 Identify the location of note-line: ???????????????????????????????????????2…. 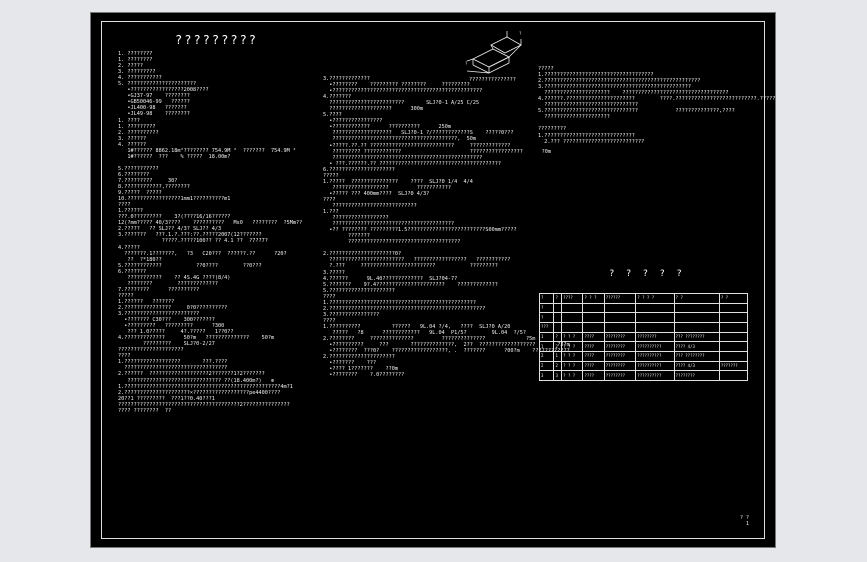
(204, 404).